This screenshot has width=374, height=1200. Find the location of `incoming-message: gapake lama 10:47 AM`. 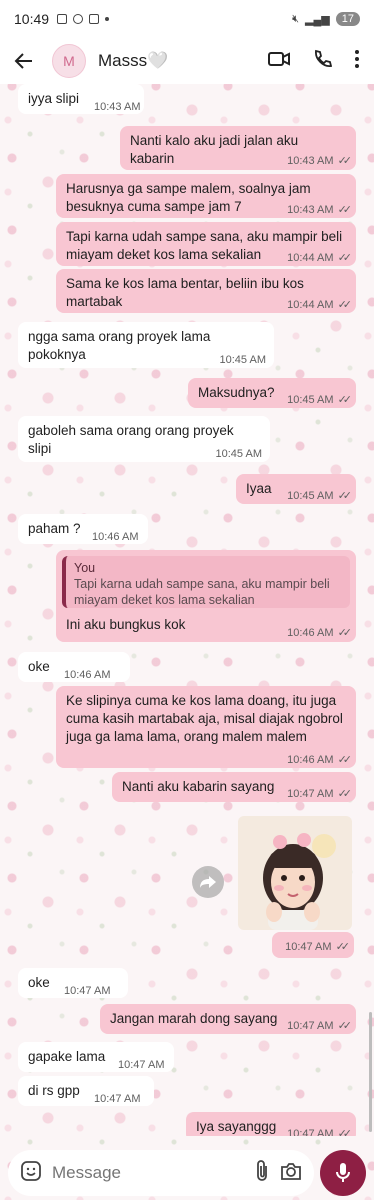

incoming-message: gapake lama 10:47 AM is located at coordinates (96, 1057).